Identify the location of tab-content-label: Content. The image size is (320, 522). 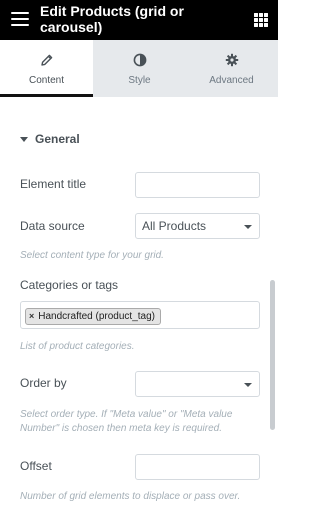
(46, 80).